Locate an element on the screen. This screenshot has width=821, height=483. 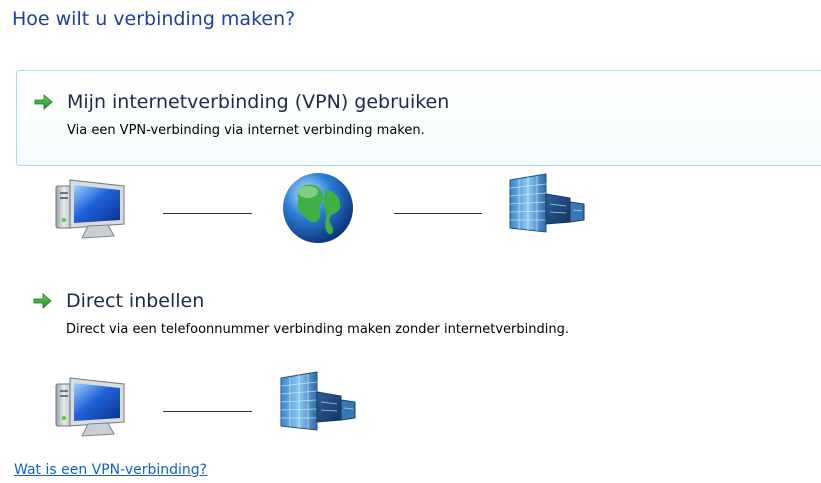
page-title: Hoe wilt u verbinding maken? is located at coordinates (154, 19).